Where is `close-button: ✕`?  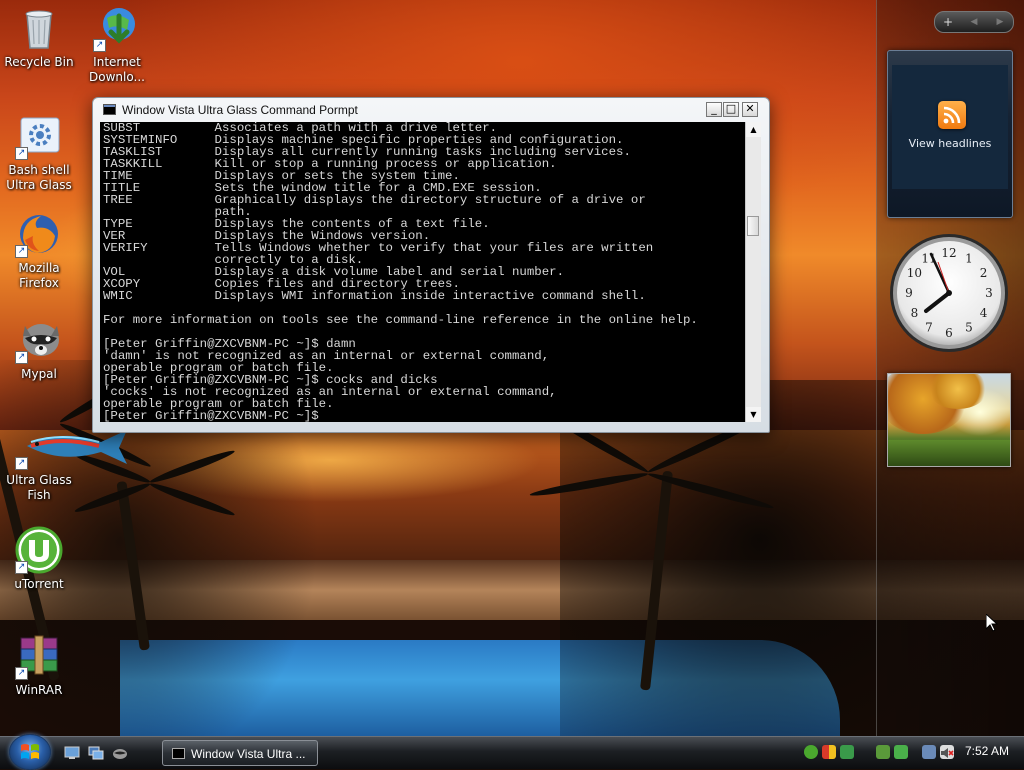 close-button: ✕ is located at coordinates (750, 109).